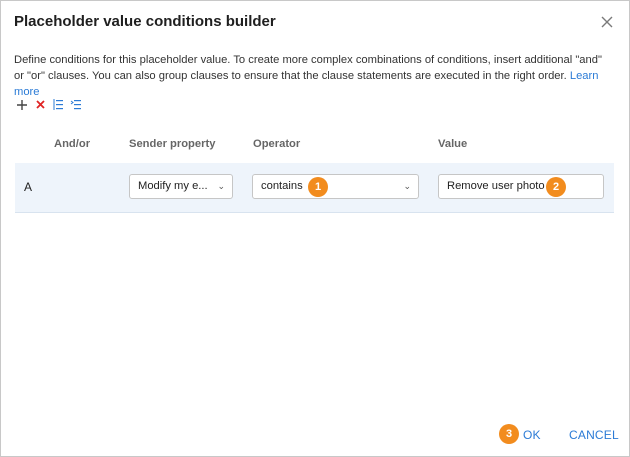  Describe the element at coordinates (496, 186) in the screenshot. I see `value-text: Remove user photo` at that location.